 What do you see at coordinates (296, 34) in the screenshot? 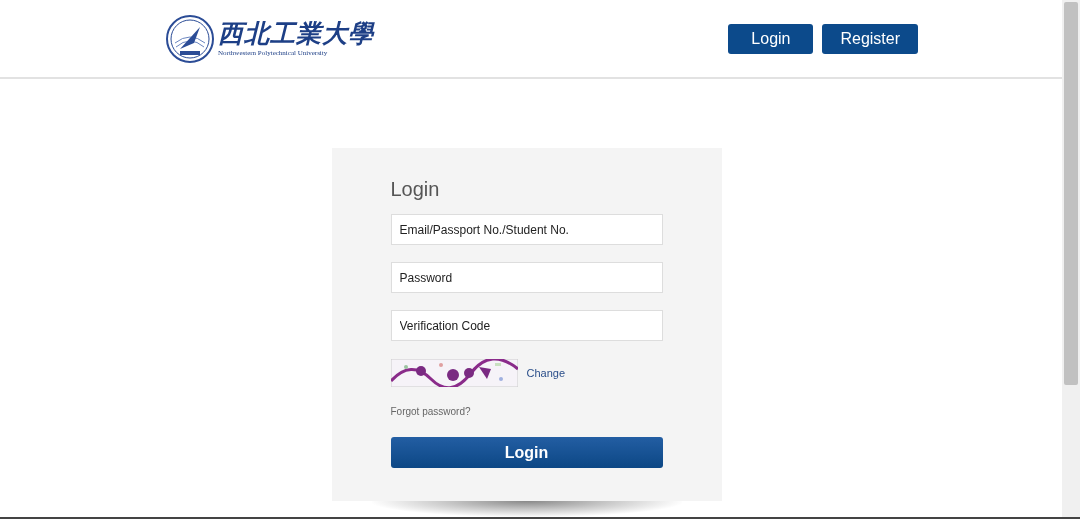
I see `university-name: 西北工業大學` at bounding box center [296, 34].